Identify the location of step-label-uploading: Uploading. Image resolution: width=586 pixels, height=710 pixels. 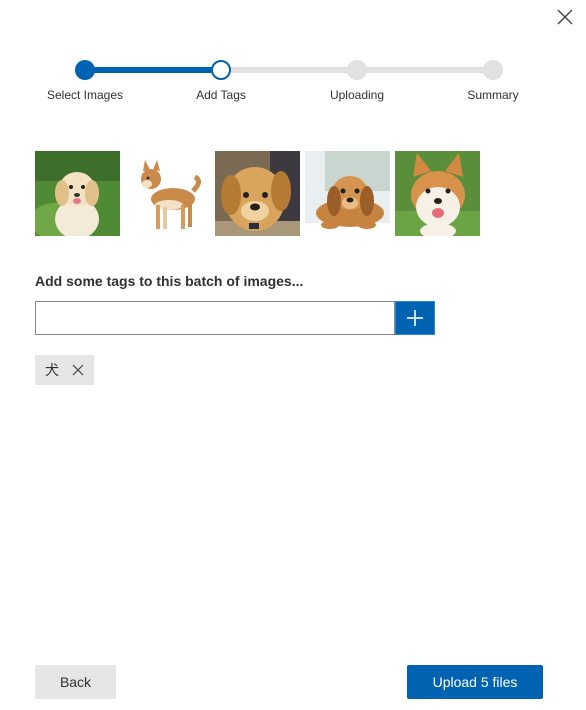
(357, 95).